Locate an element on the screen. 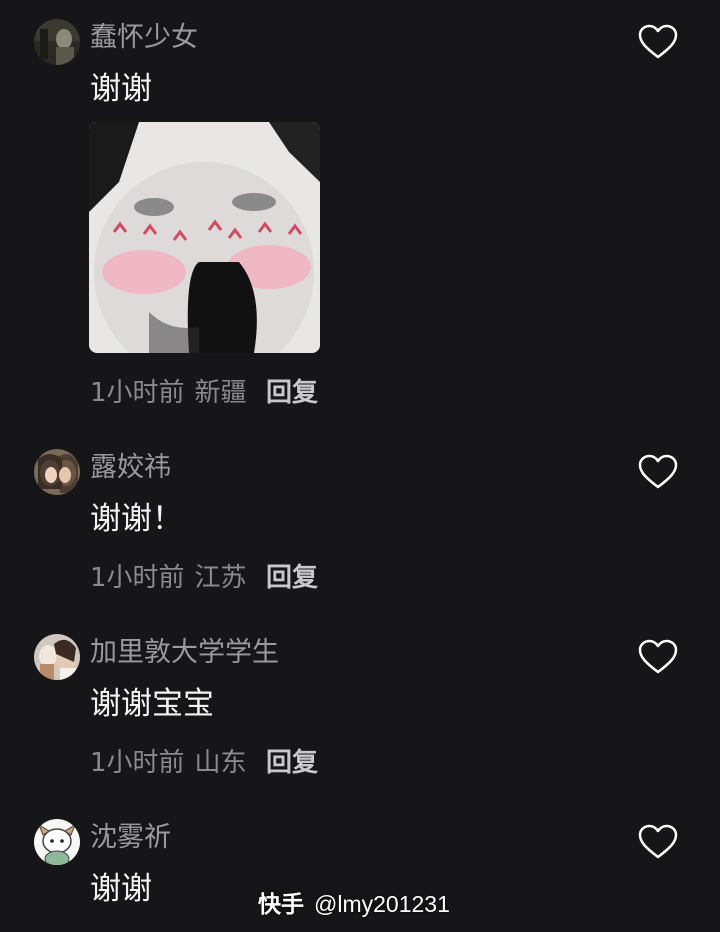 This screenshot has height=932, width=720. comment-meta: 1小时前 山东 is located at coordinates (168, 763).